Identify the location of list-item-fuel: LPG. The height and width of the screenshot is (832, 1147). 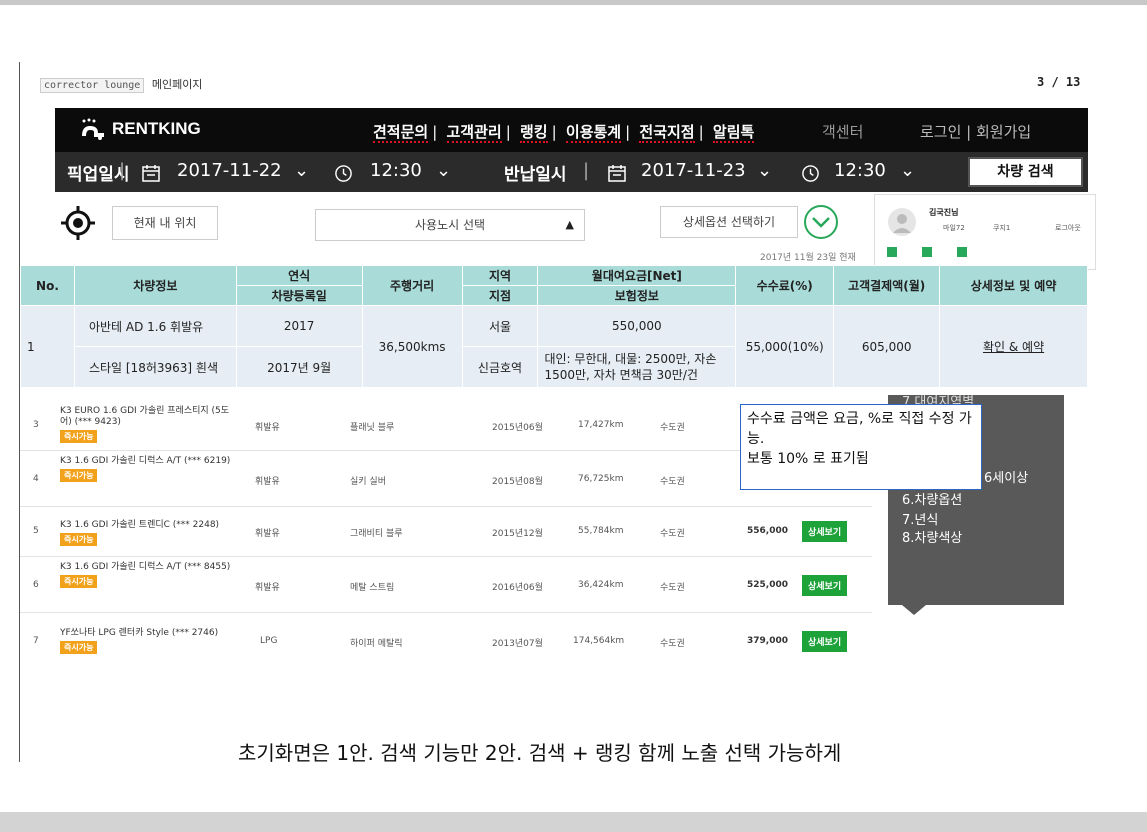
(269, 641).